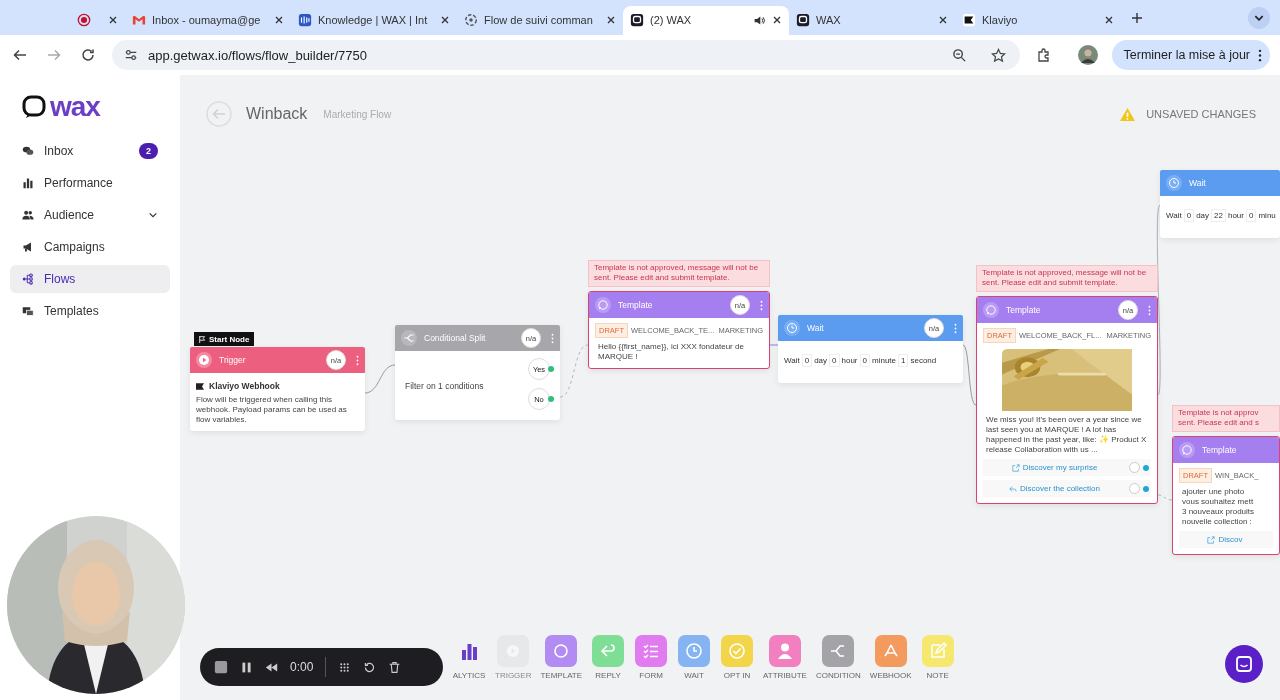  What do you see at coordinates (815, 328) in the screenshot?
I see `node-title: Wait` at bounding box center [815, 328].